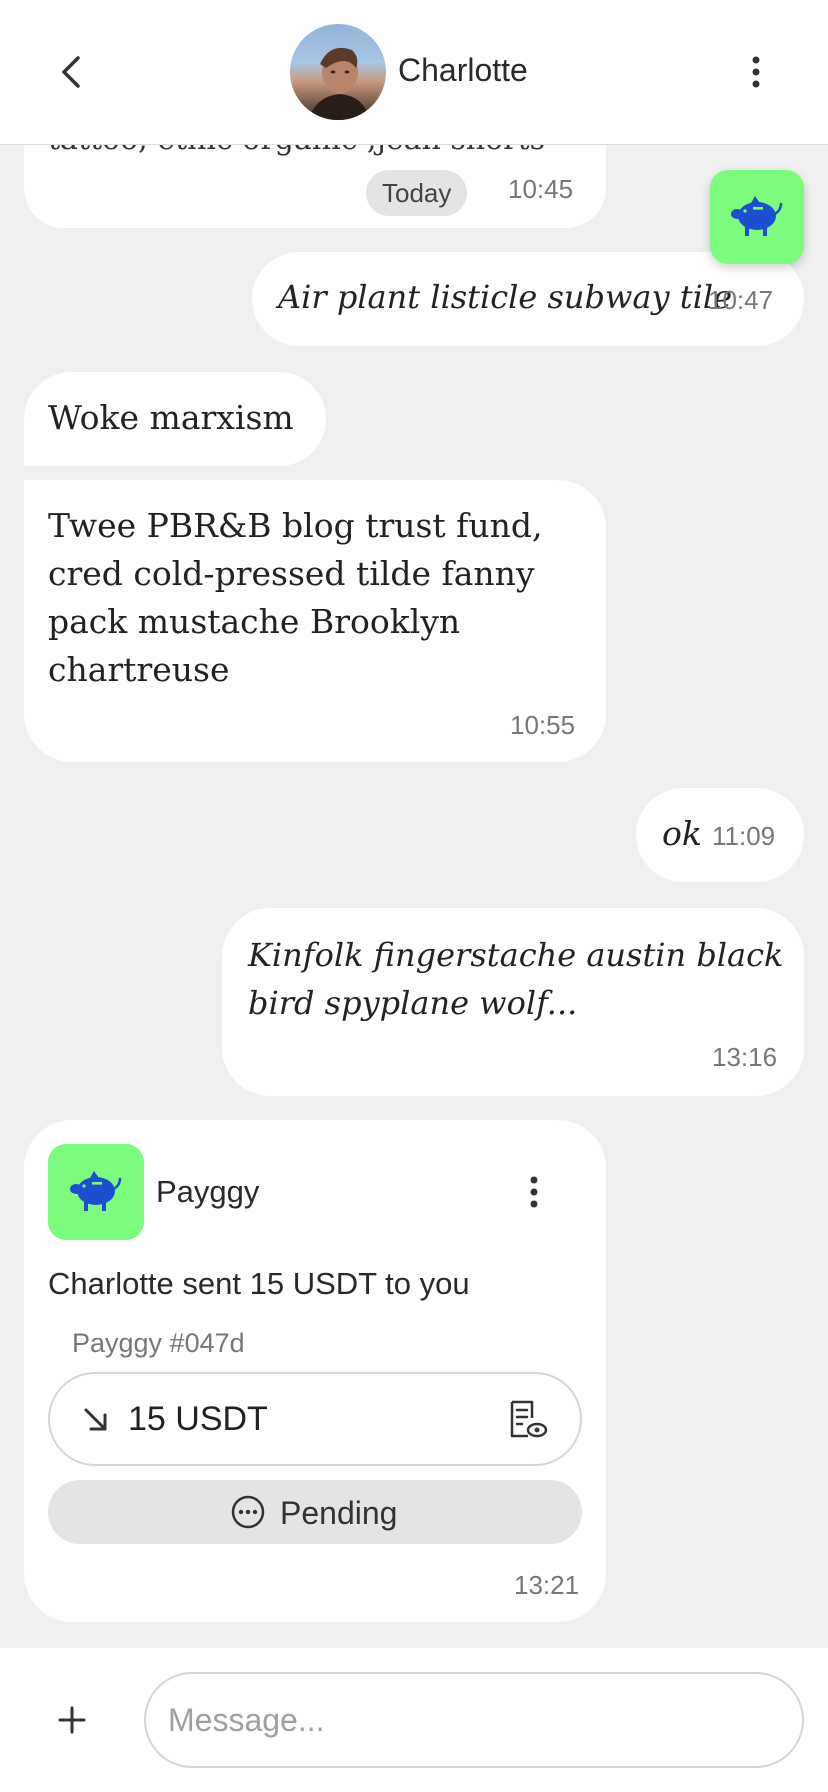 This screenshot has height=1792, width=828. I want to click on payment-status-pill: Pending, so click(315, 1512).